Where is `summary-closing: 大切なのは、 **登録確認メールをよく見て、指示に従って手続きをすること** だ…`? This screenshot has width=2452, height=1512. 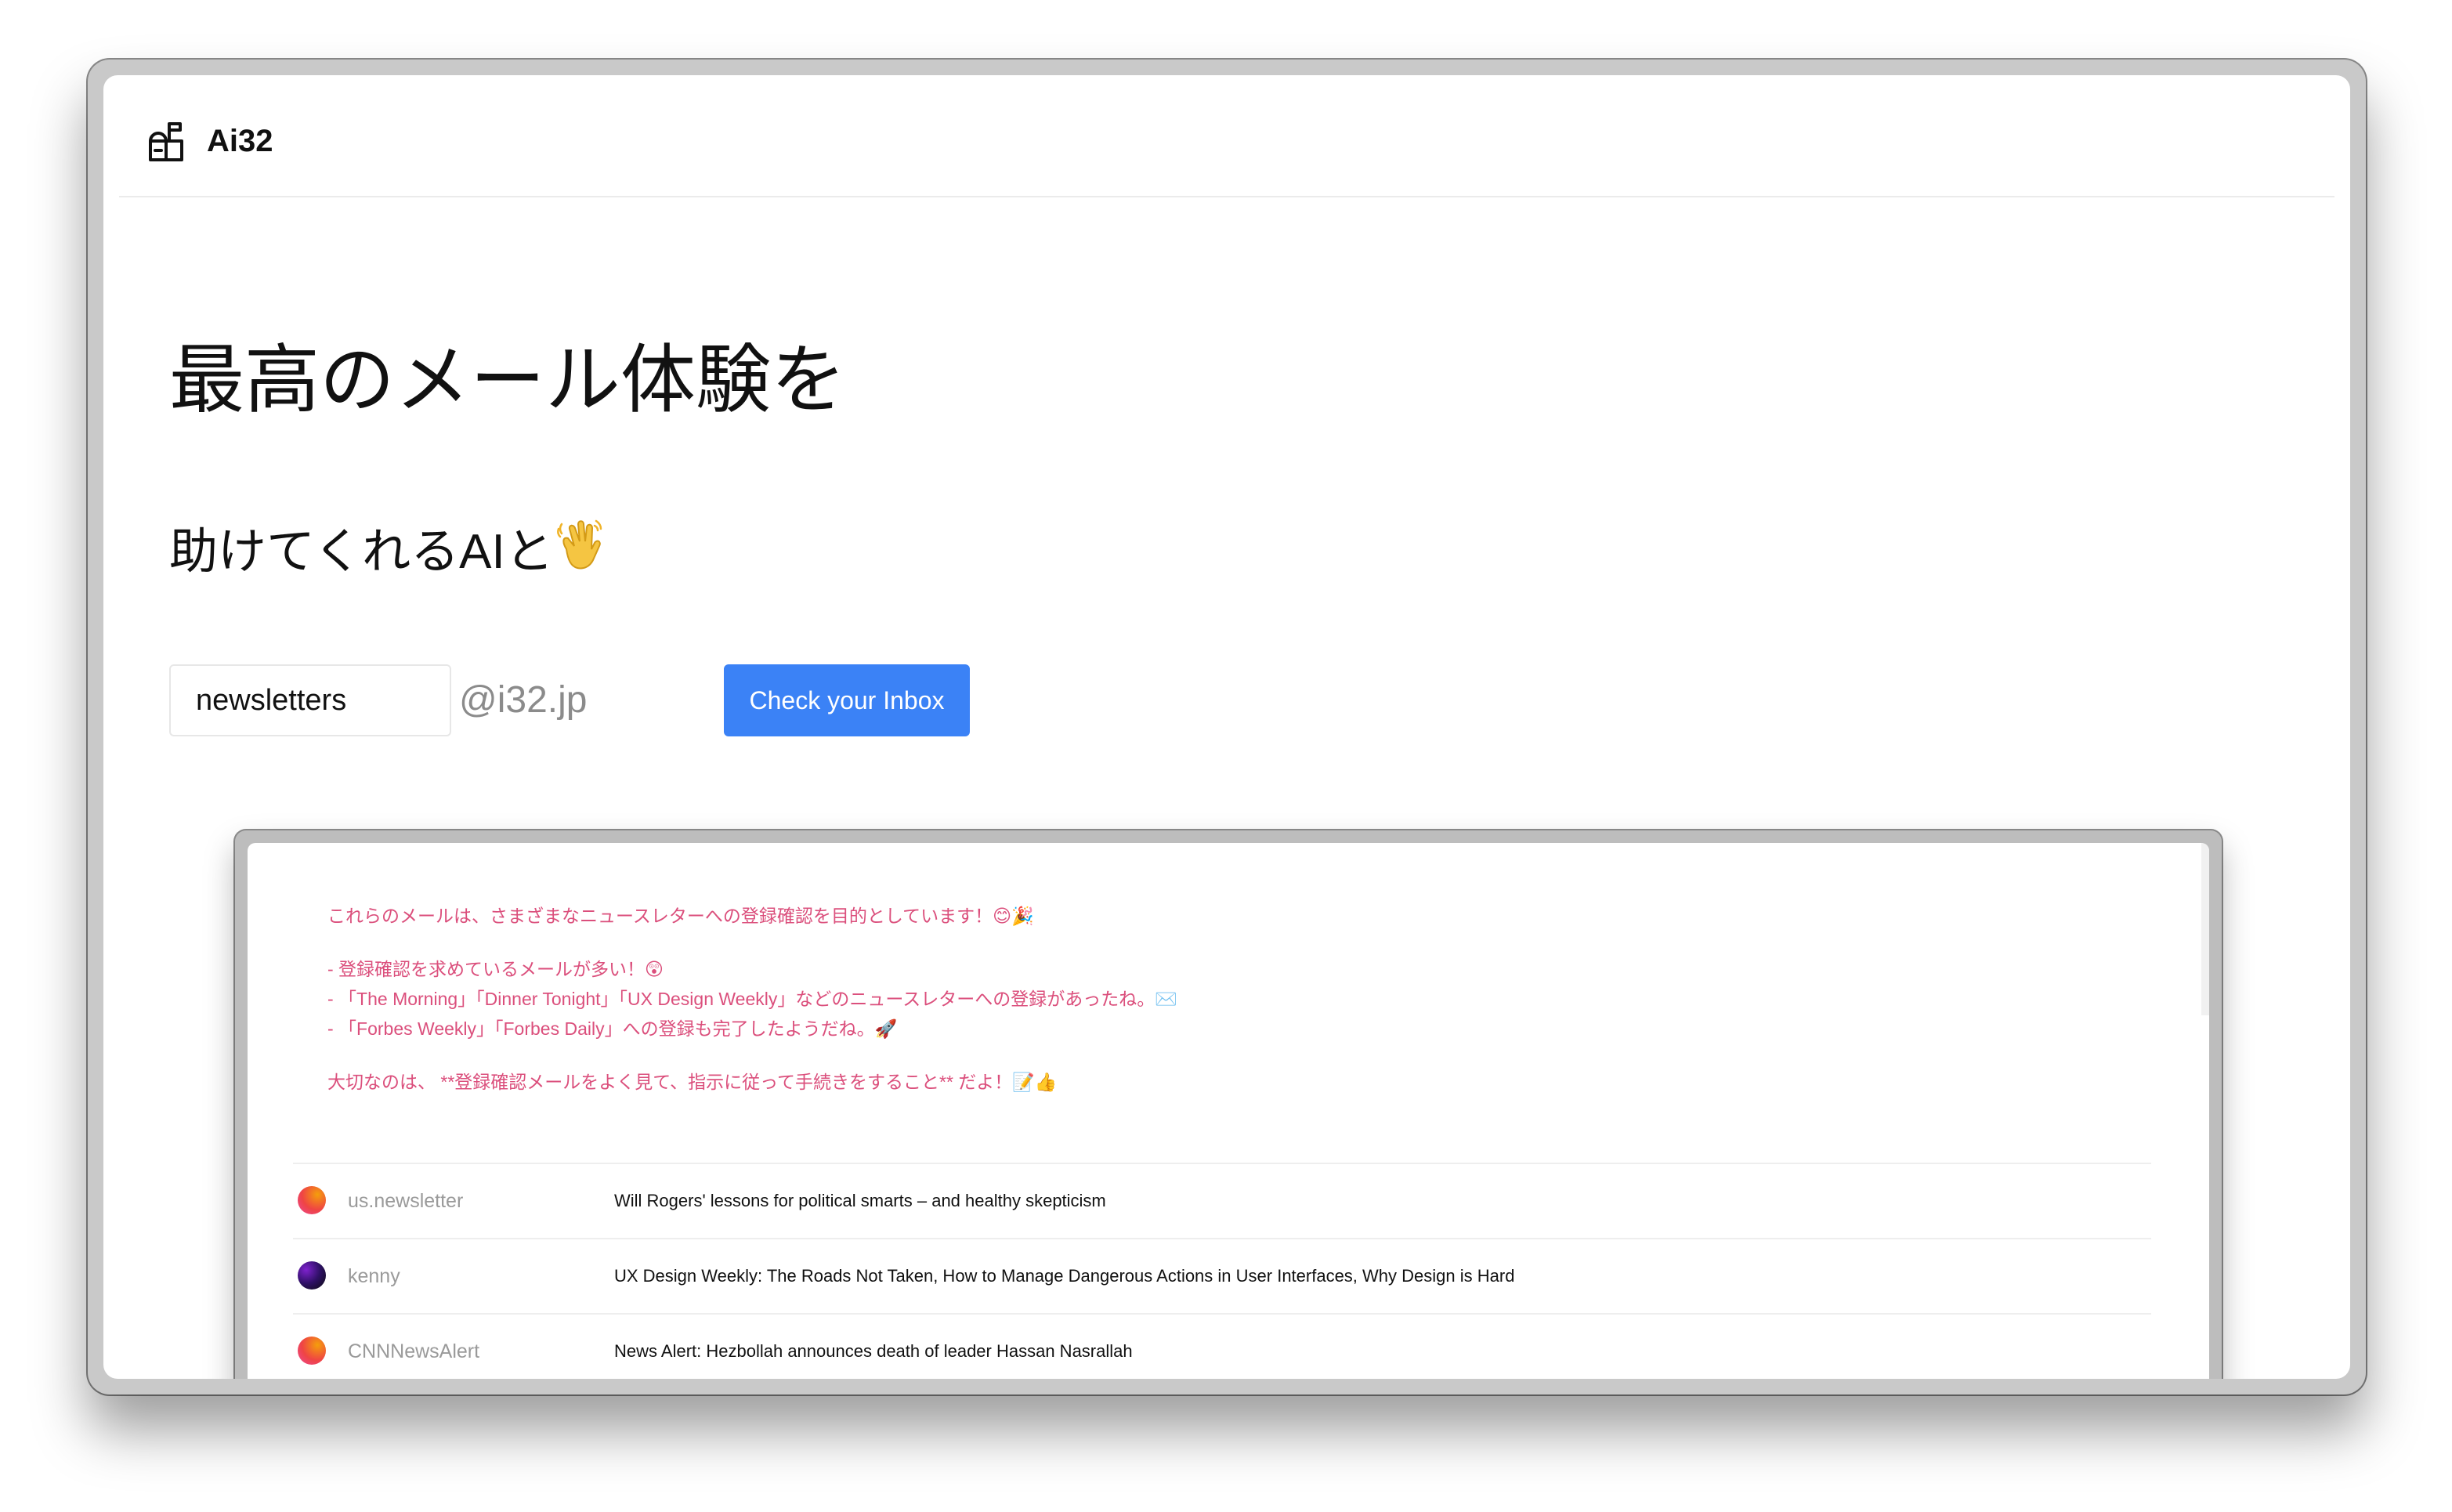
summary-closing: 大切なのは、 **登録確認メールをよく見て、指示に従って手続きをすること** だ… is located at coordinates (692, 1082).